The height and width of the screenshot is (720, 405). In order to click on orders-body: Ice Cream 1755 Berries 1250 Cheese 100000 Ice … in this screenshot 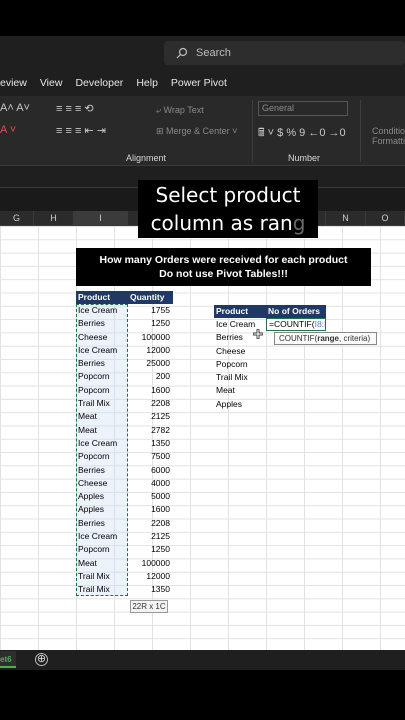, I will do `click(124, 450)`.